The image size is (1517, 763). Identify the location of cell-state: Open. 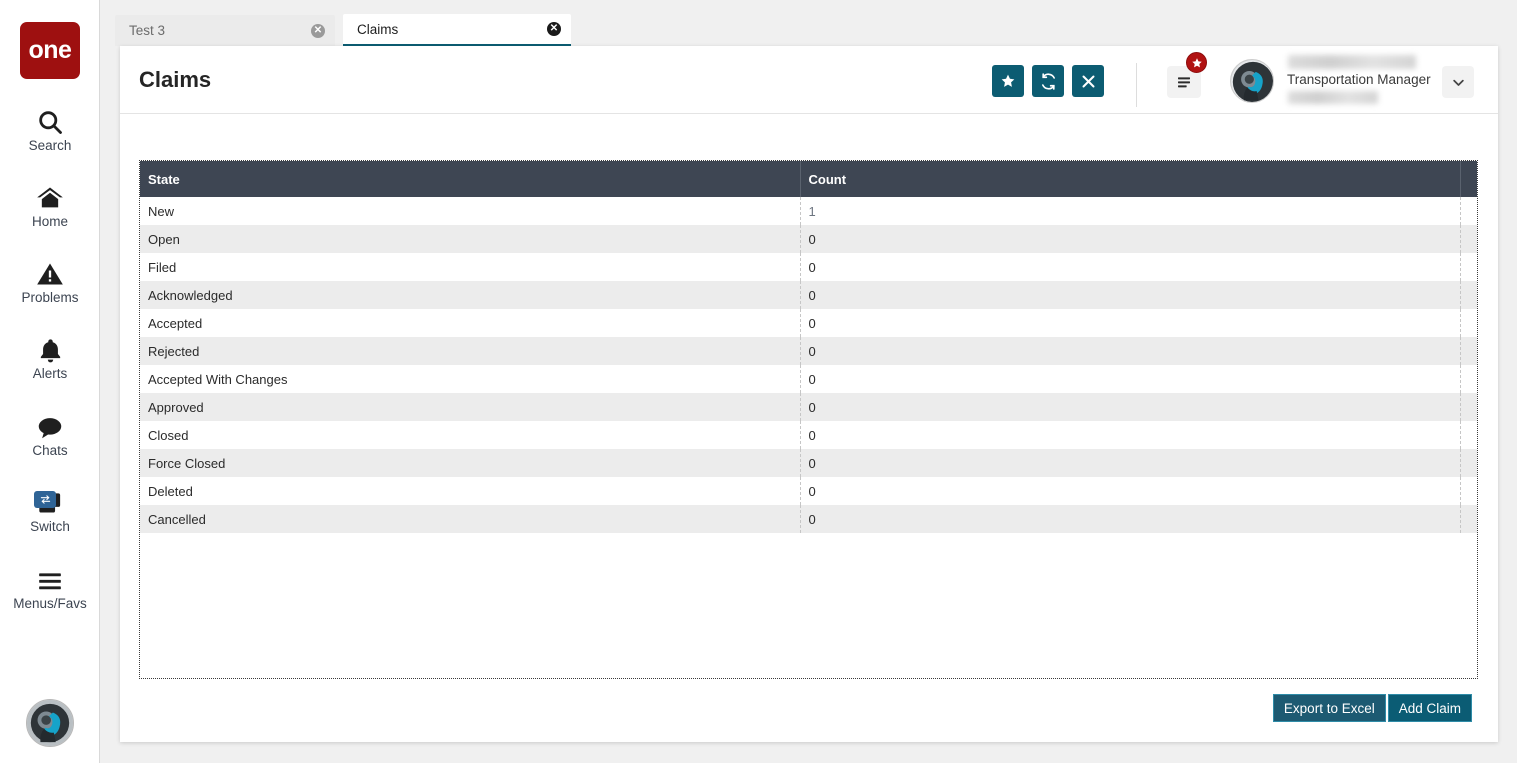
(470, 239).